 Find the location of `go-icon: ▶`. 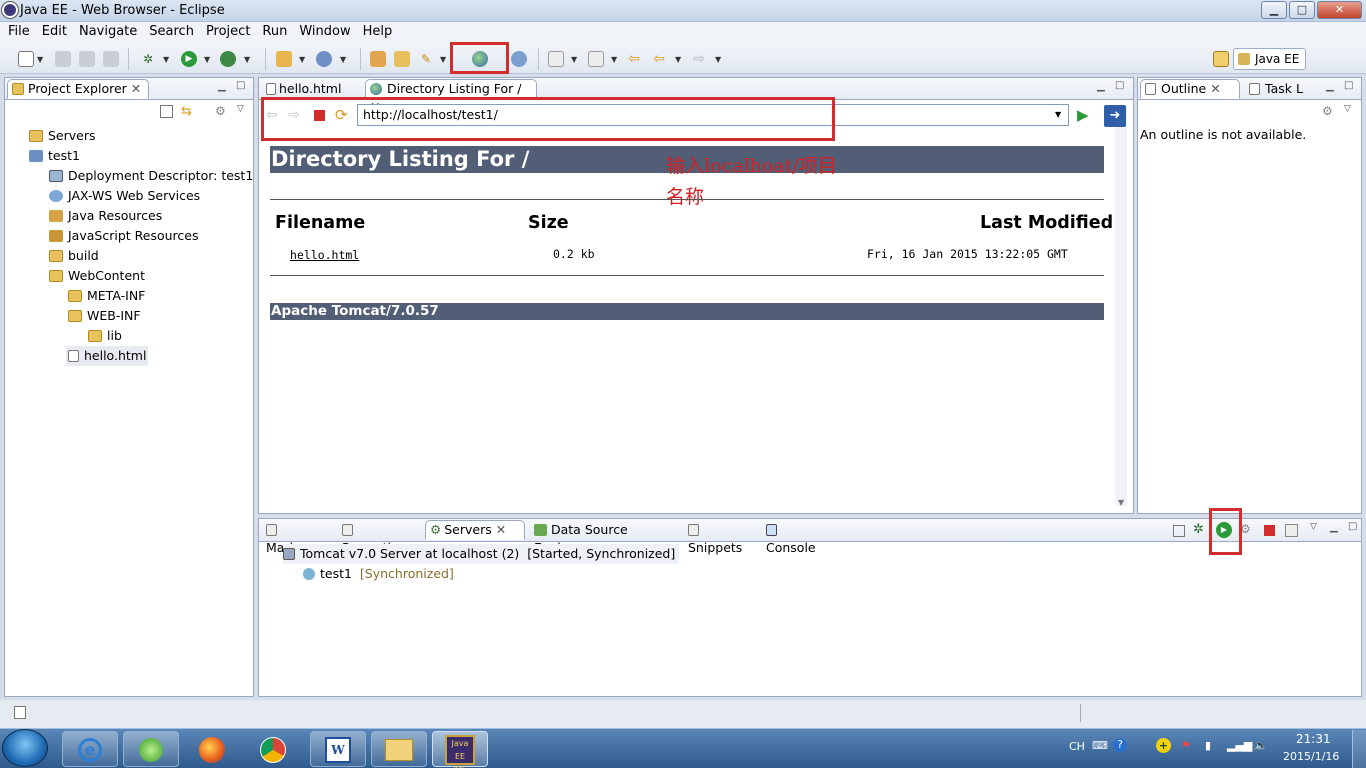

go-icon: ▶ is located at coordinates (1083, 115).